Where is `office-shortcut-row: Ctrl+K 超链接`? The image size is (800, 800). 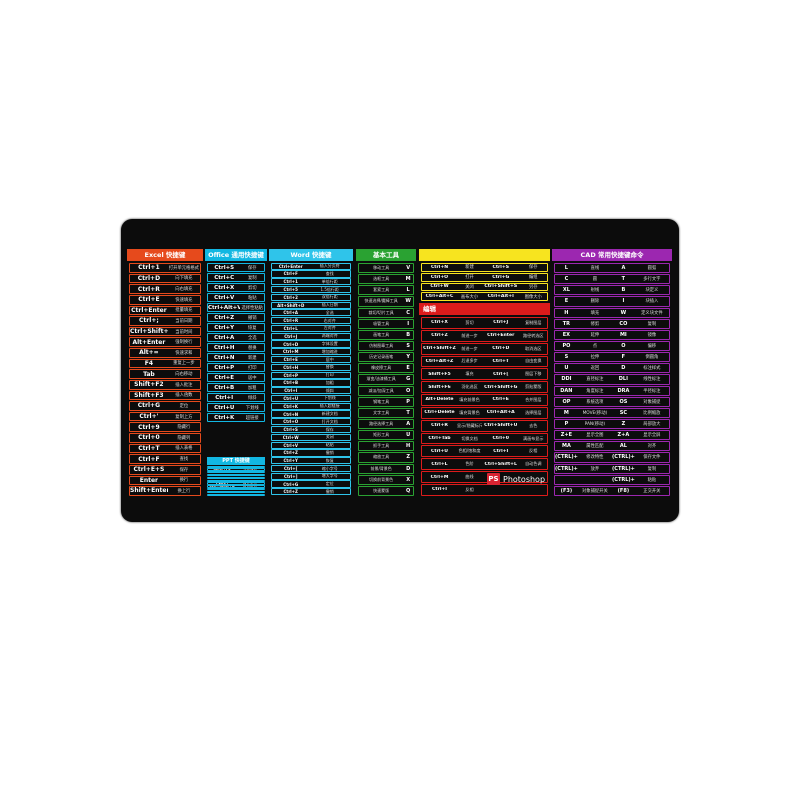
office-shortcut-row: Ctrl+K 超链接 is located at coordinates (236, 417).